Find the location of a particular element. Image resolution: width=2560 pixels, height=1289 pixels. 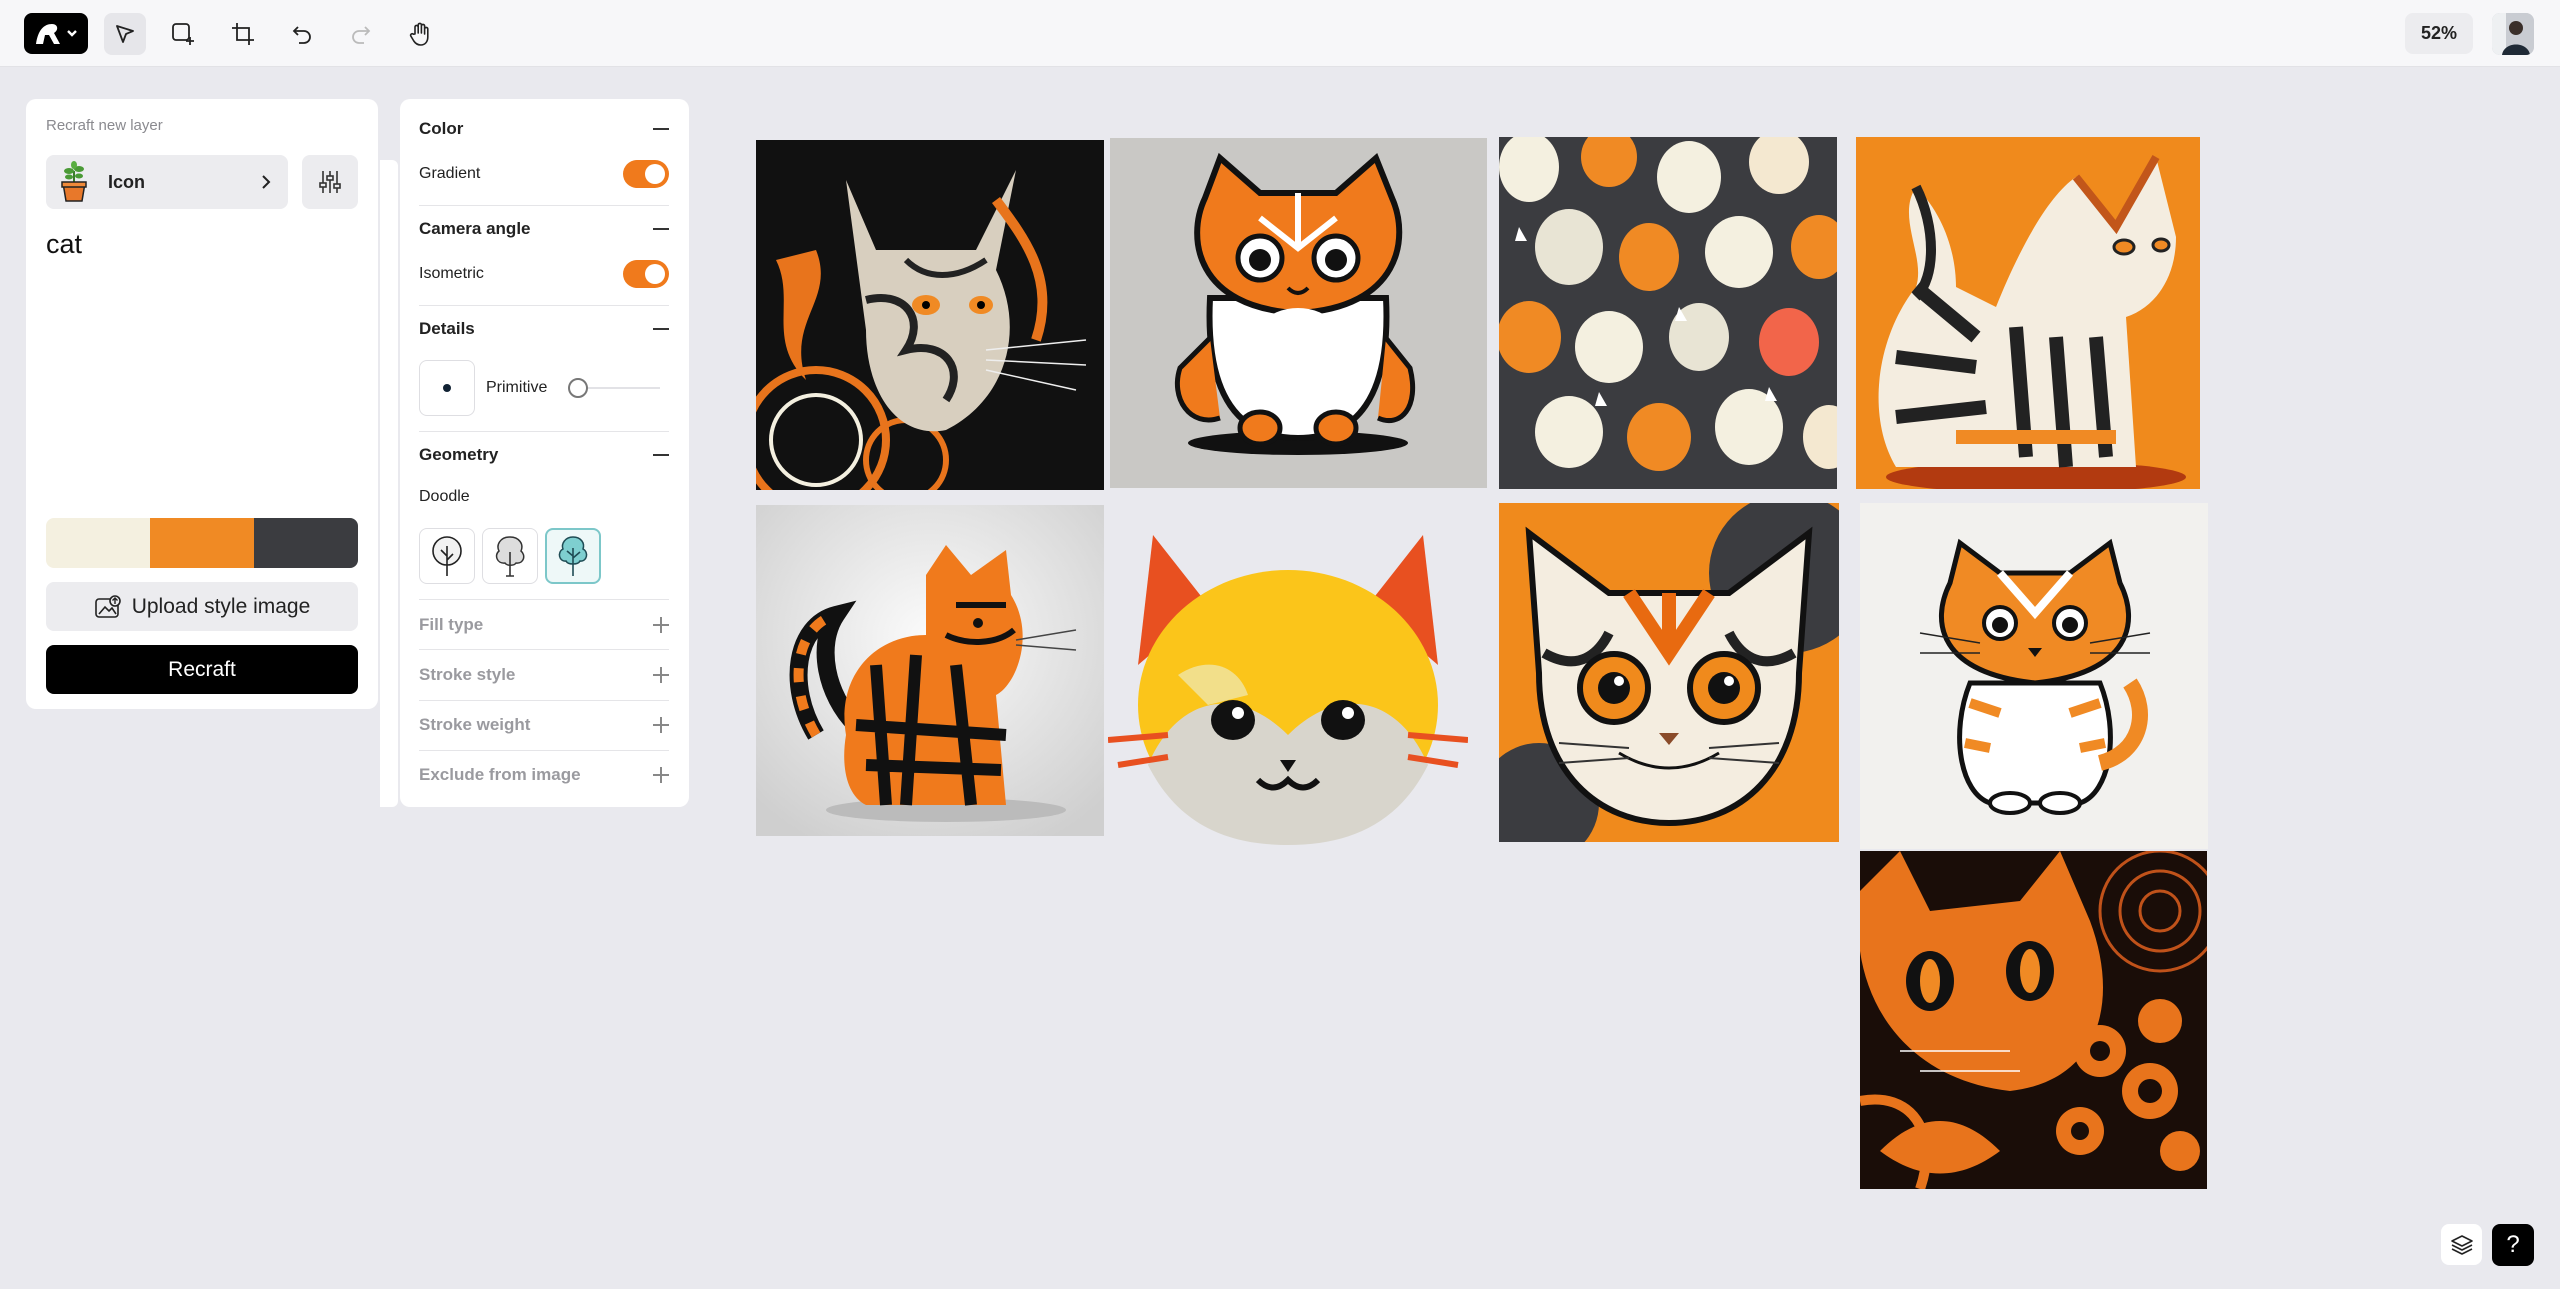

dot-icon is located at coordinates (447, 388).